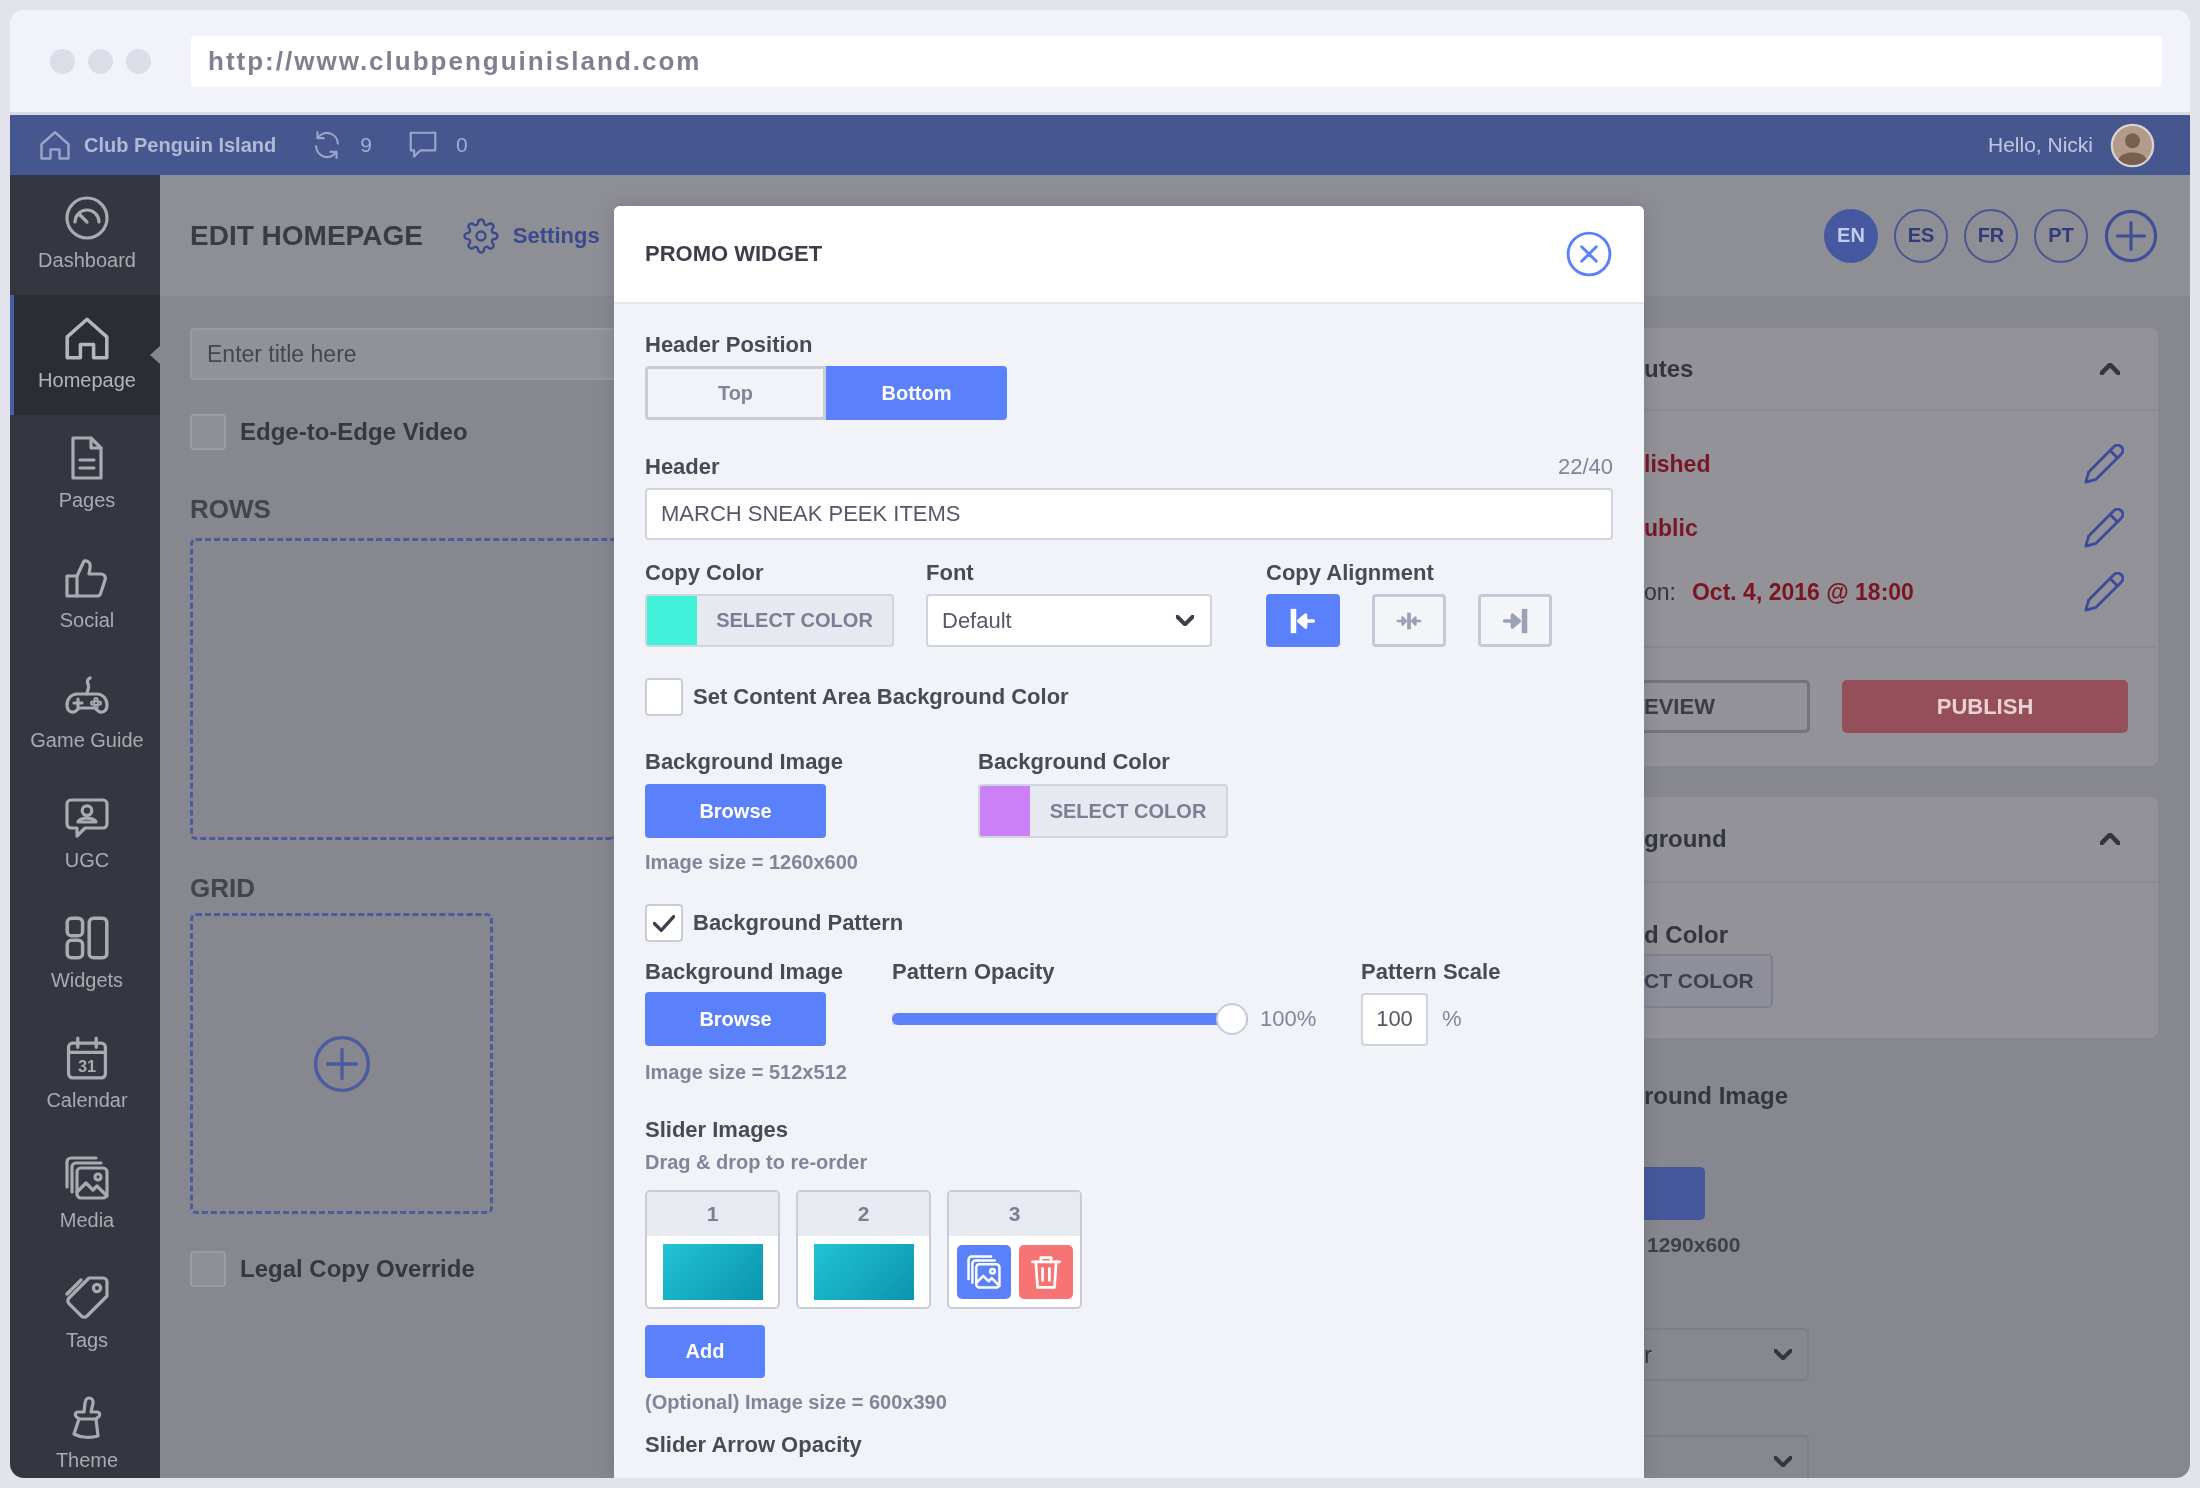  What do you see at coordinates (881, 697) in the screenshot?
I see `checkbox-label: Set Content Area Background Color` at bounding box center [881, 697].